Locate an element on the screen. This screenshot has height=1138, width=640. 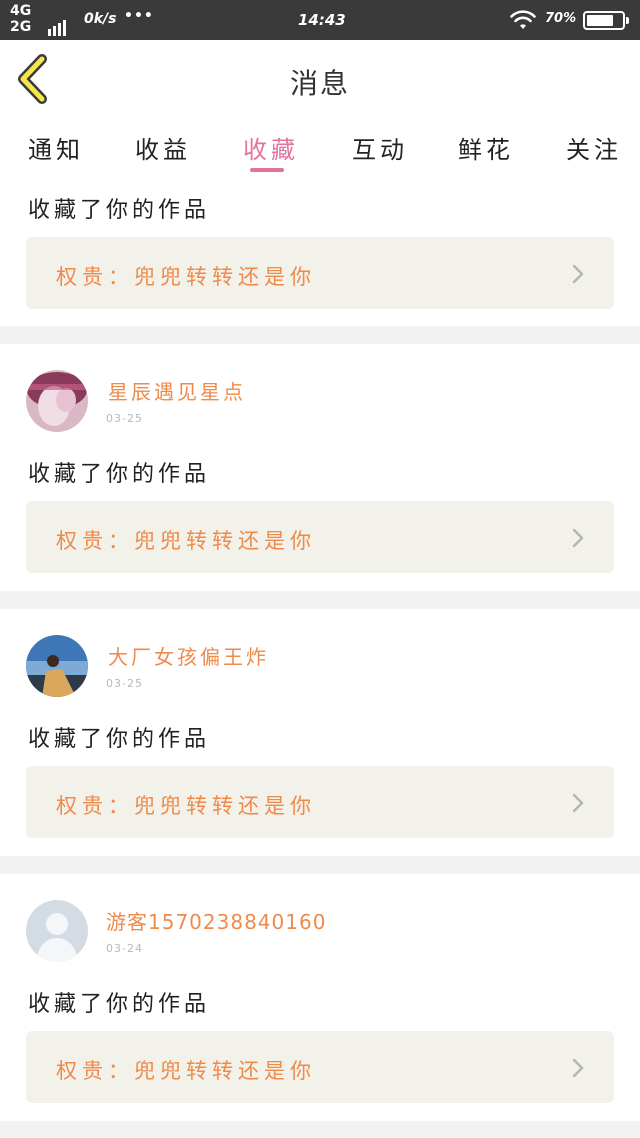
clock: 14:43 is located at coordinates (322, 20).